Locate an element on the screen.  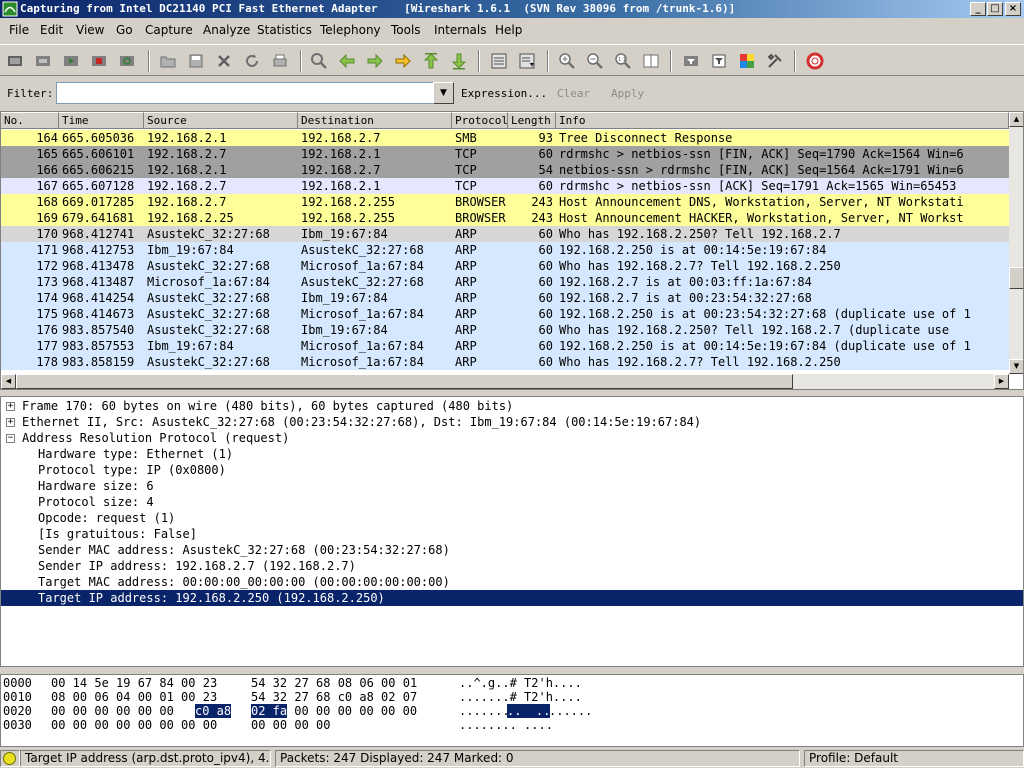
print-icon is located at coordinates (280, 61).